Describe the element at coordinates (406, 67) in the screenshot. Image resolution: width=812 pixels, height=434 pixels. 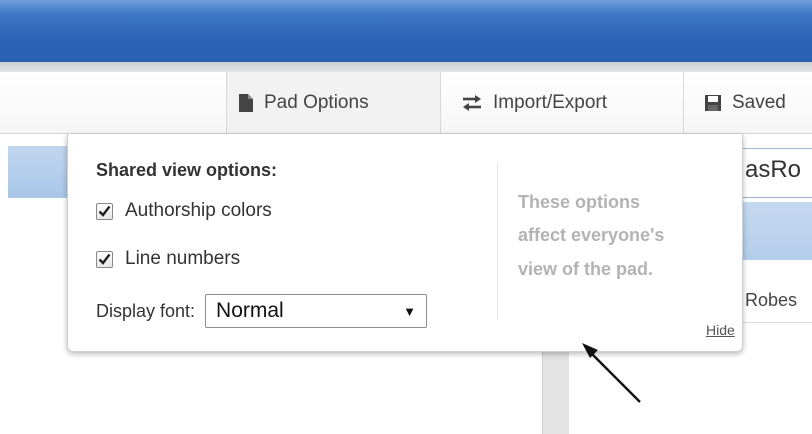
I see `title-bar-separator` at that location.